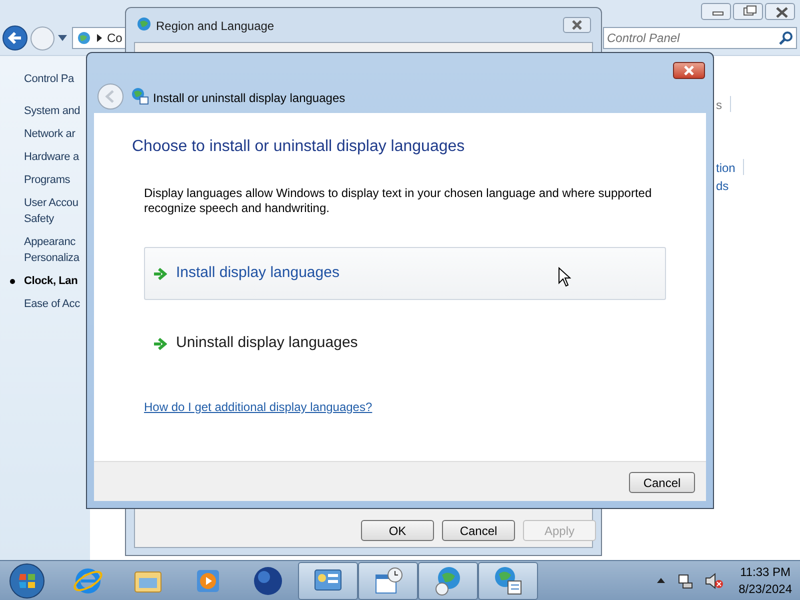  What do you see at coordinates (258, 407) in the screenshot?
I see `help-link: How do I get additional display languages?` at bounding box center [258, 407].